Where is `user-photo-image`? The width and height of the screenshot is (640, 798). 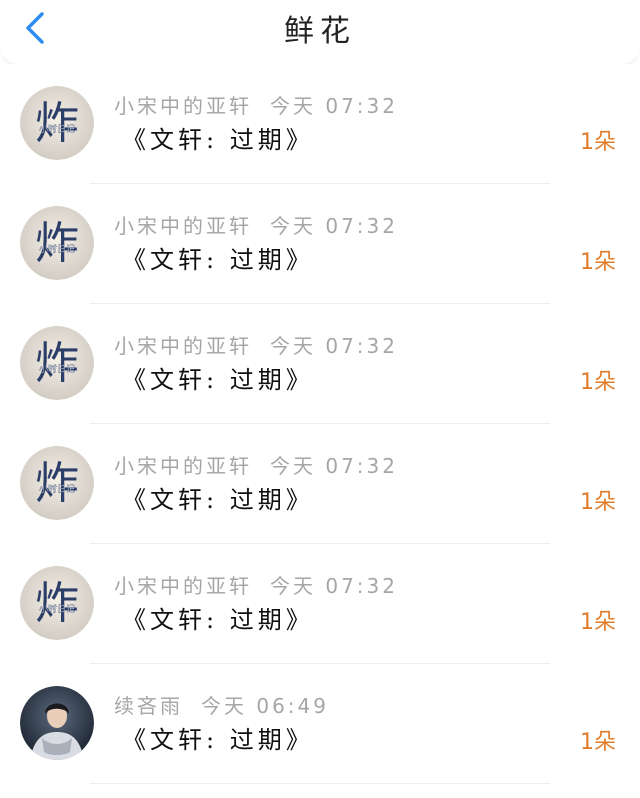
user-photo-image is located at coordinates (57, 723).